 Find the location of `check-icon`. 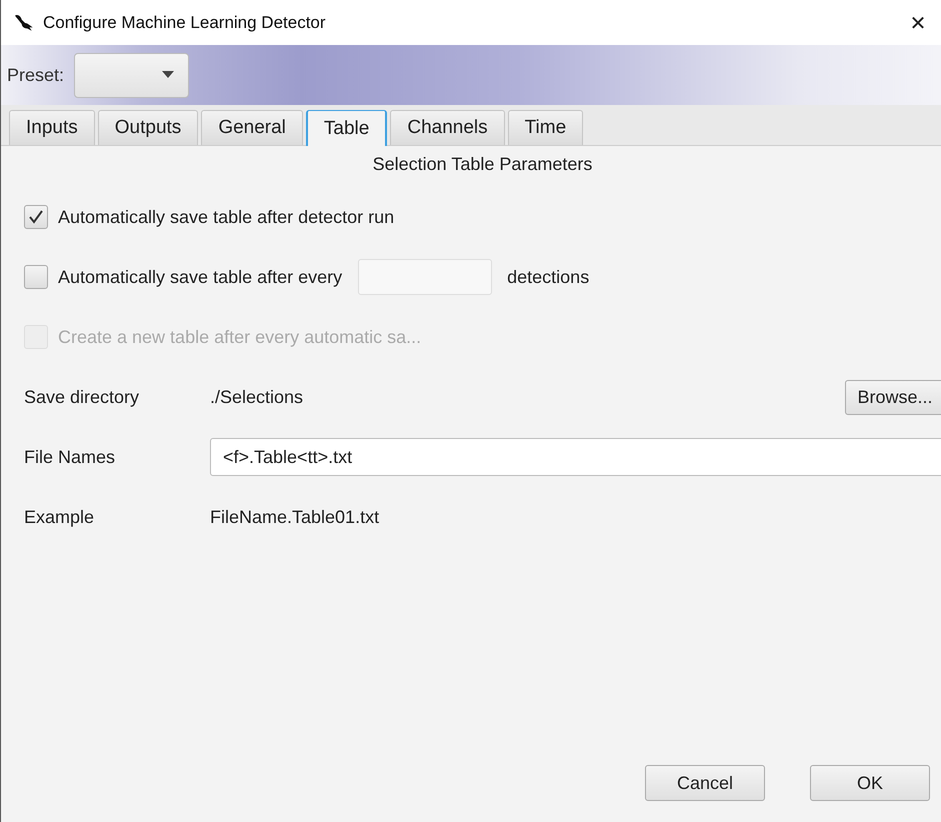

check-icon is located at coordinates (36, 217).